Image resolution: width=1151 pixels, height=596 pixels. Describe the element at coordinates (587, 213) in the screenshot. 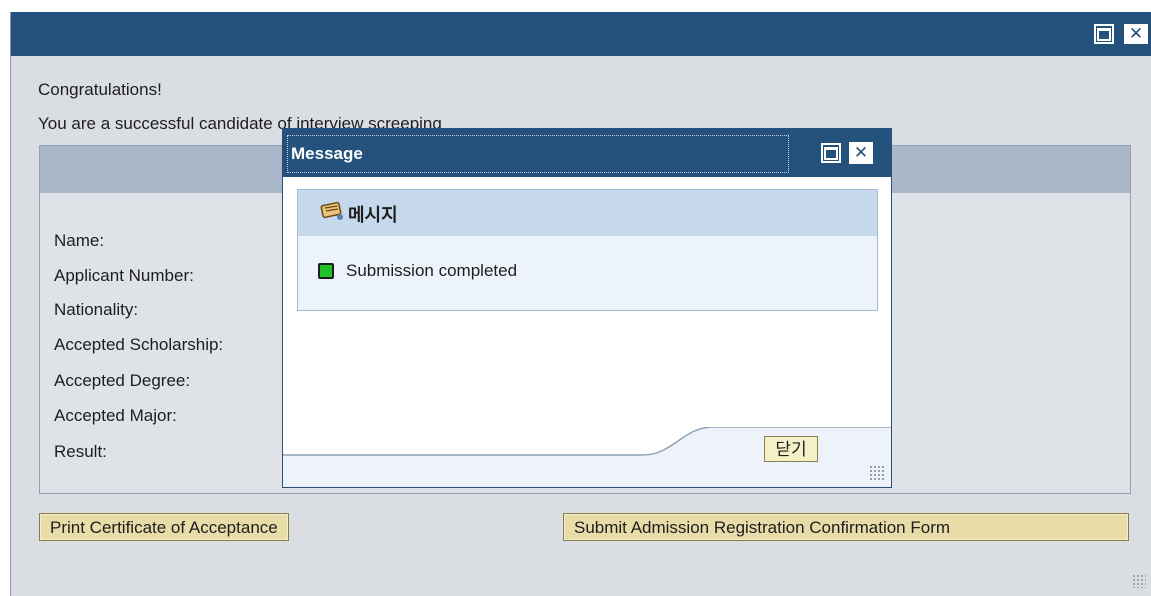

I see `message-header: 메시지` at that location.